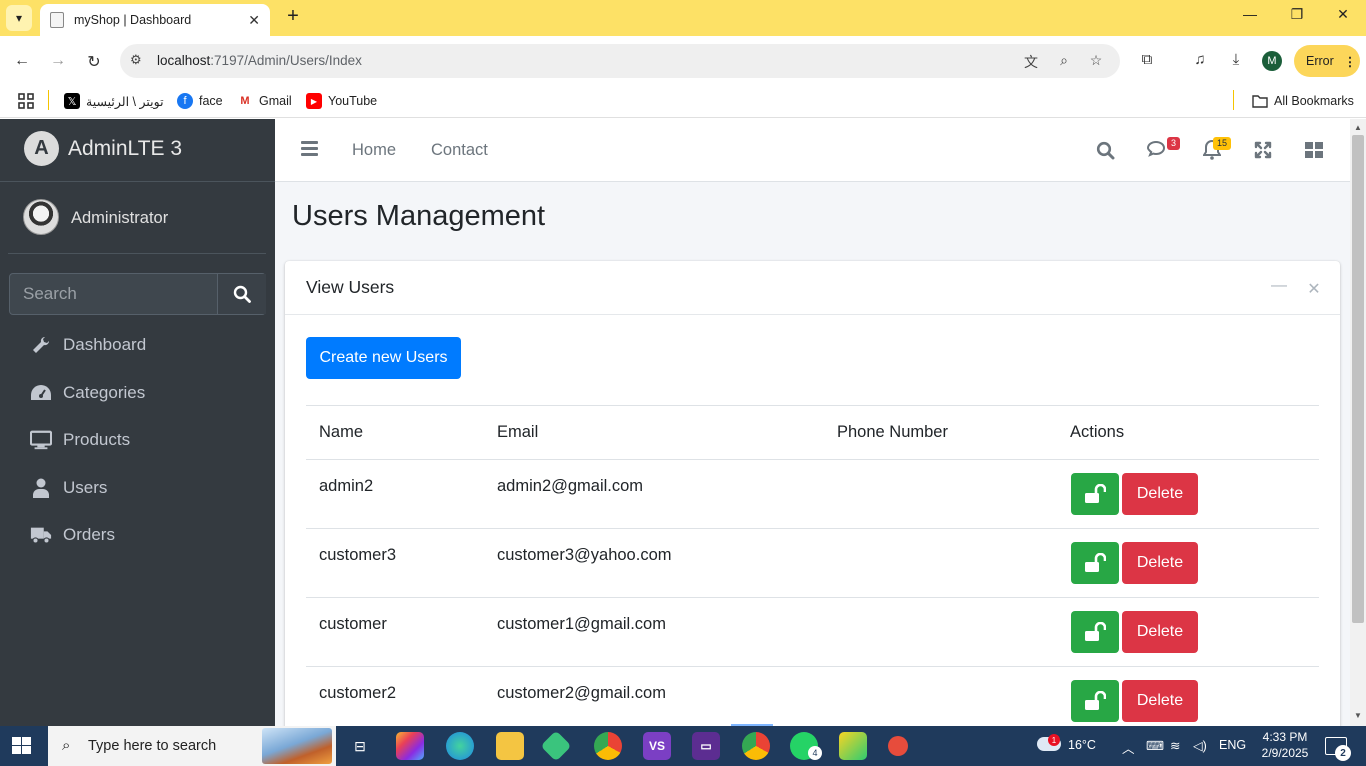 The image size is (1366, 766). What do you see at coordinates (26, 101) in the screenshot?
I see `apps-icon` at bounding box center [26, 101].